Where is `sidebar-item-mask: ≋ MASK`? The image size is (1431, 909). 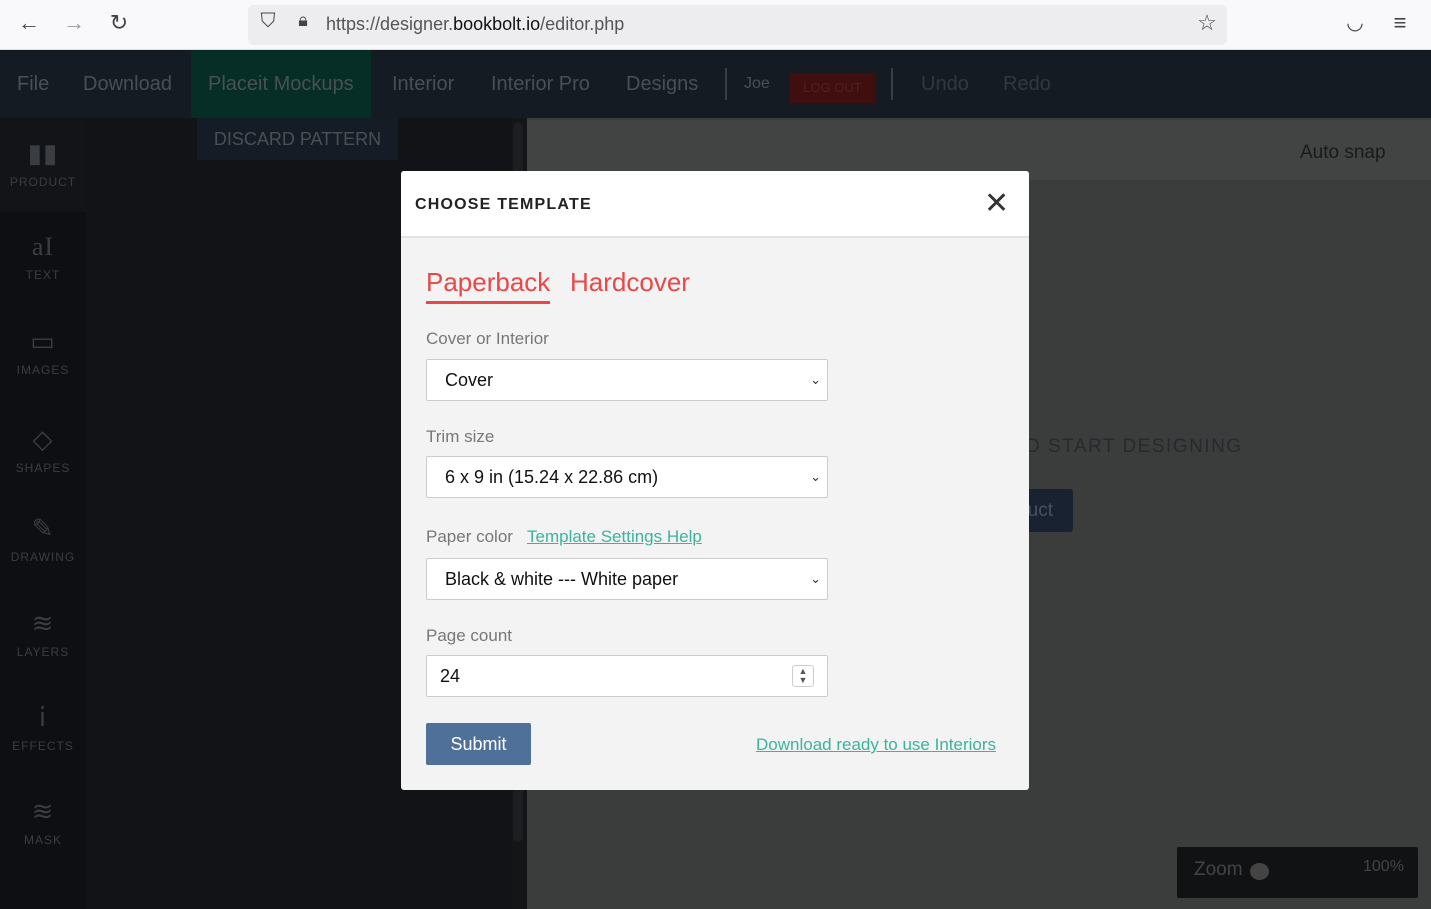
sidebar-item-mask: ≋ MASK is located at coordinates (43, 821).